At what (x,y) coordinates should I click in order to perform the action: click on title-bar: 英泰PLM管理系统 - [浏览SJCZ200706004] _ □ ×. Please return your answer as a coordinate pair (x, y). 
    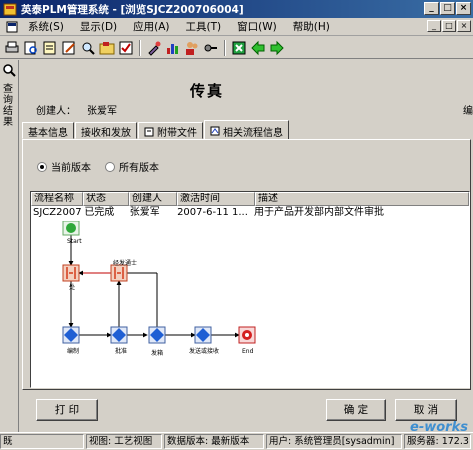
    Looking at the image, I should click on (236, 9).